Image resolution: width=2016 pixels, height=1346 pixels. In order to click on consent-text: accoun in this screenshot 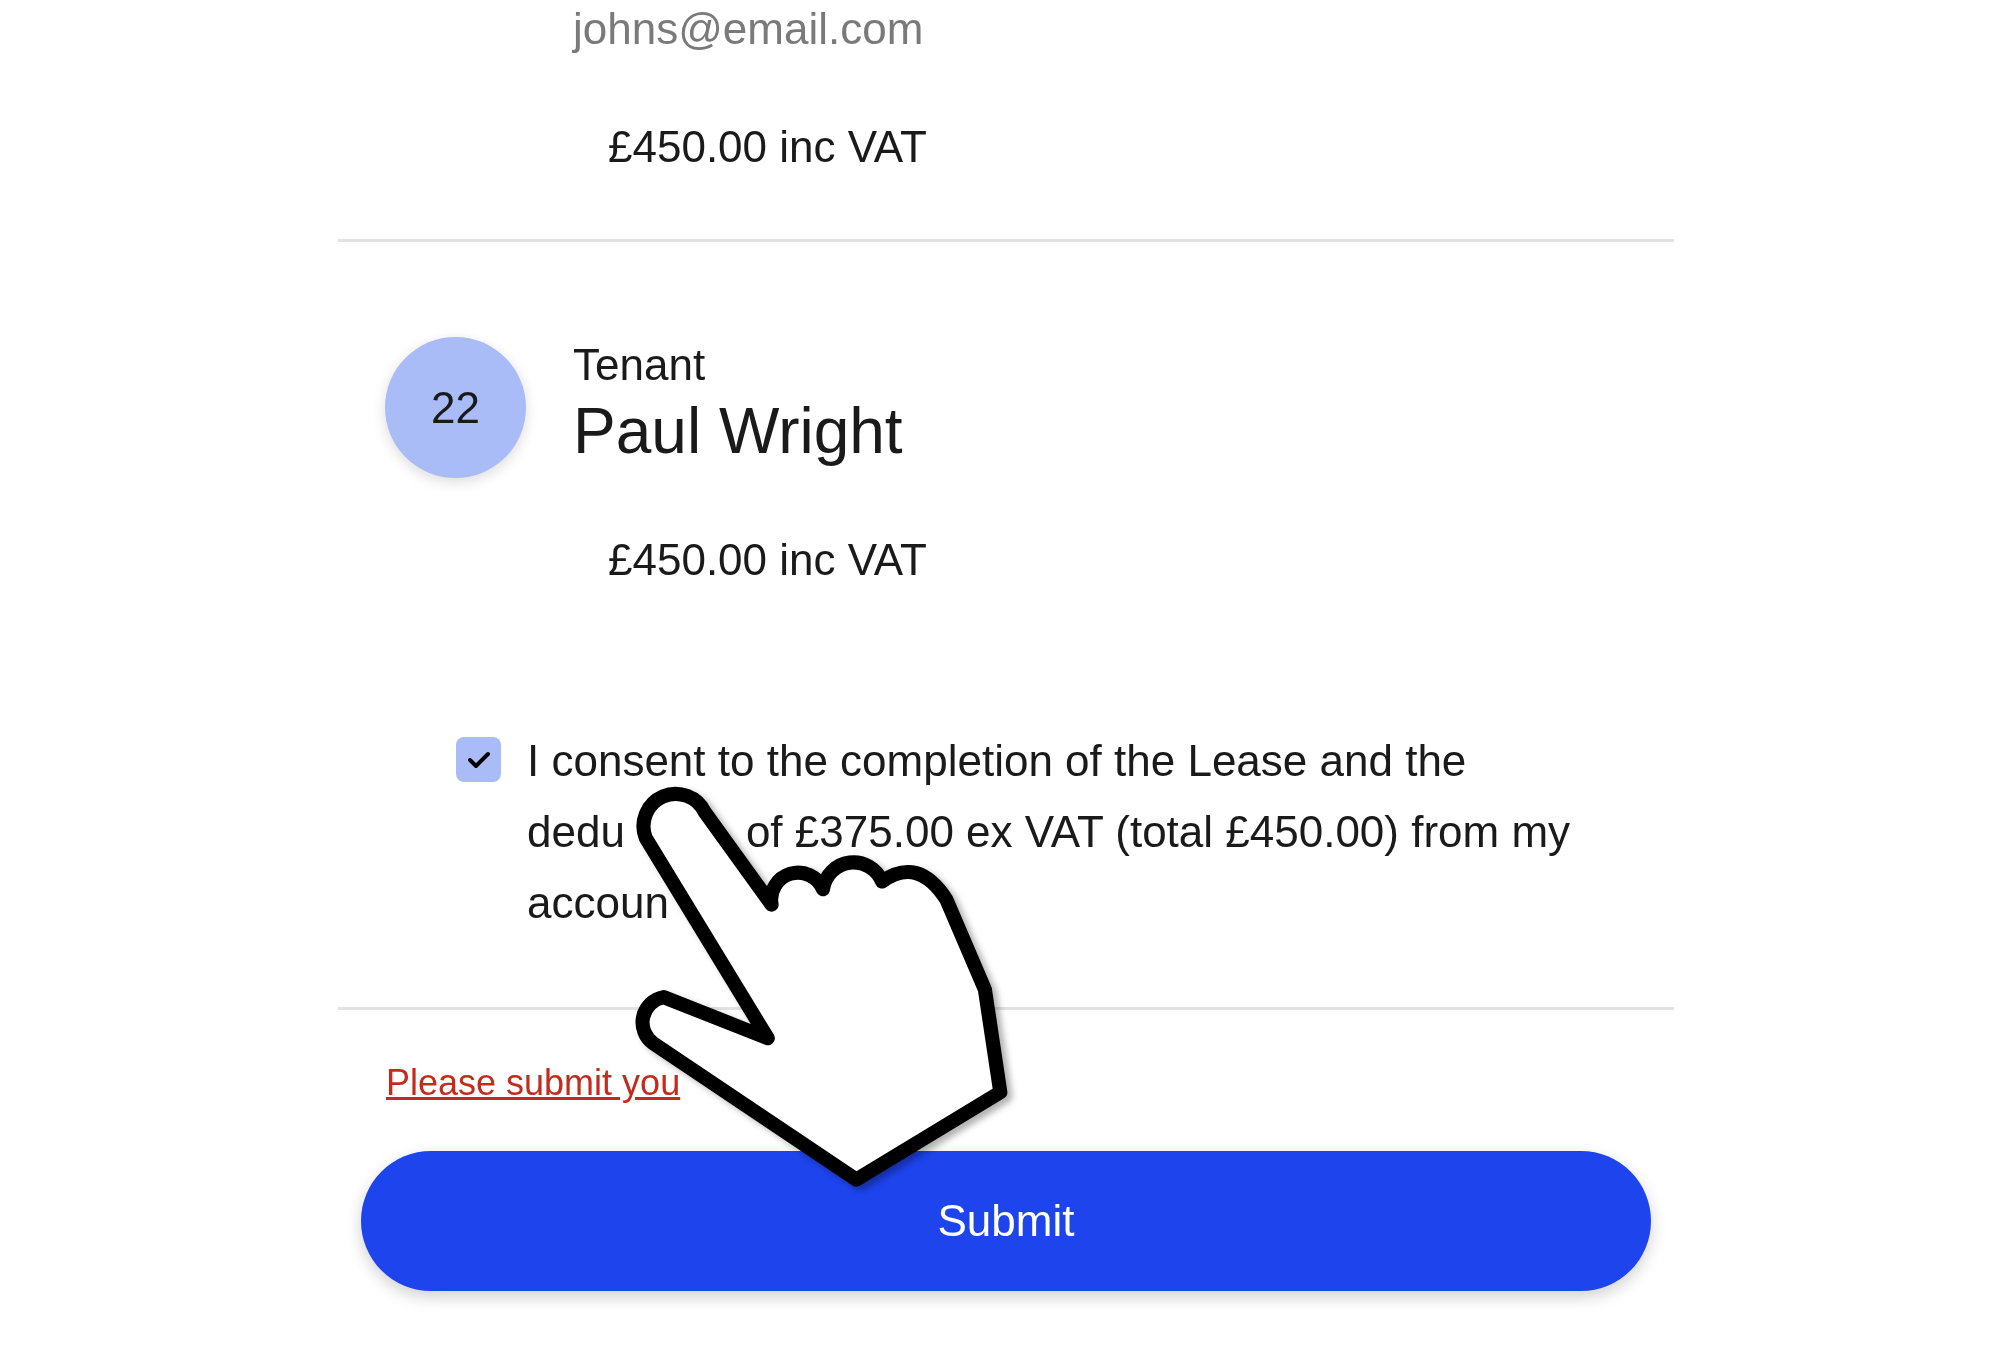, I will do `click(598, 902)`.